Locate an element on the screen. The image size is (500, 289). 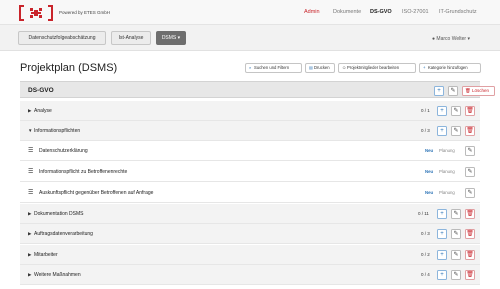
page-title: Projektplan (DSMS) is located at coordinates (69, 68).